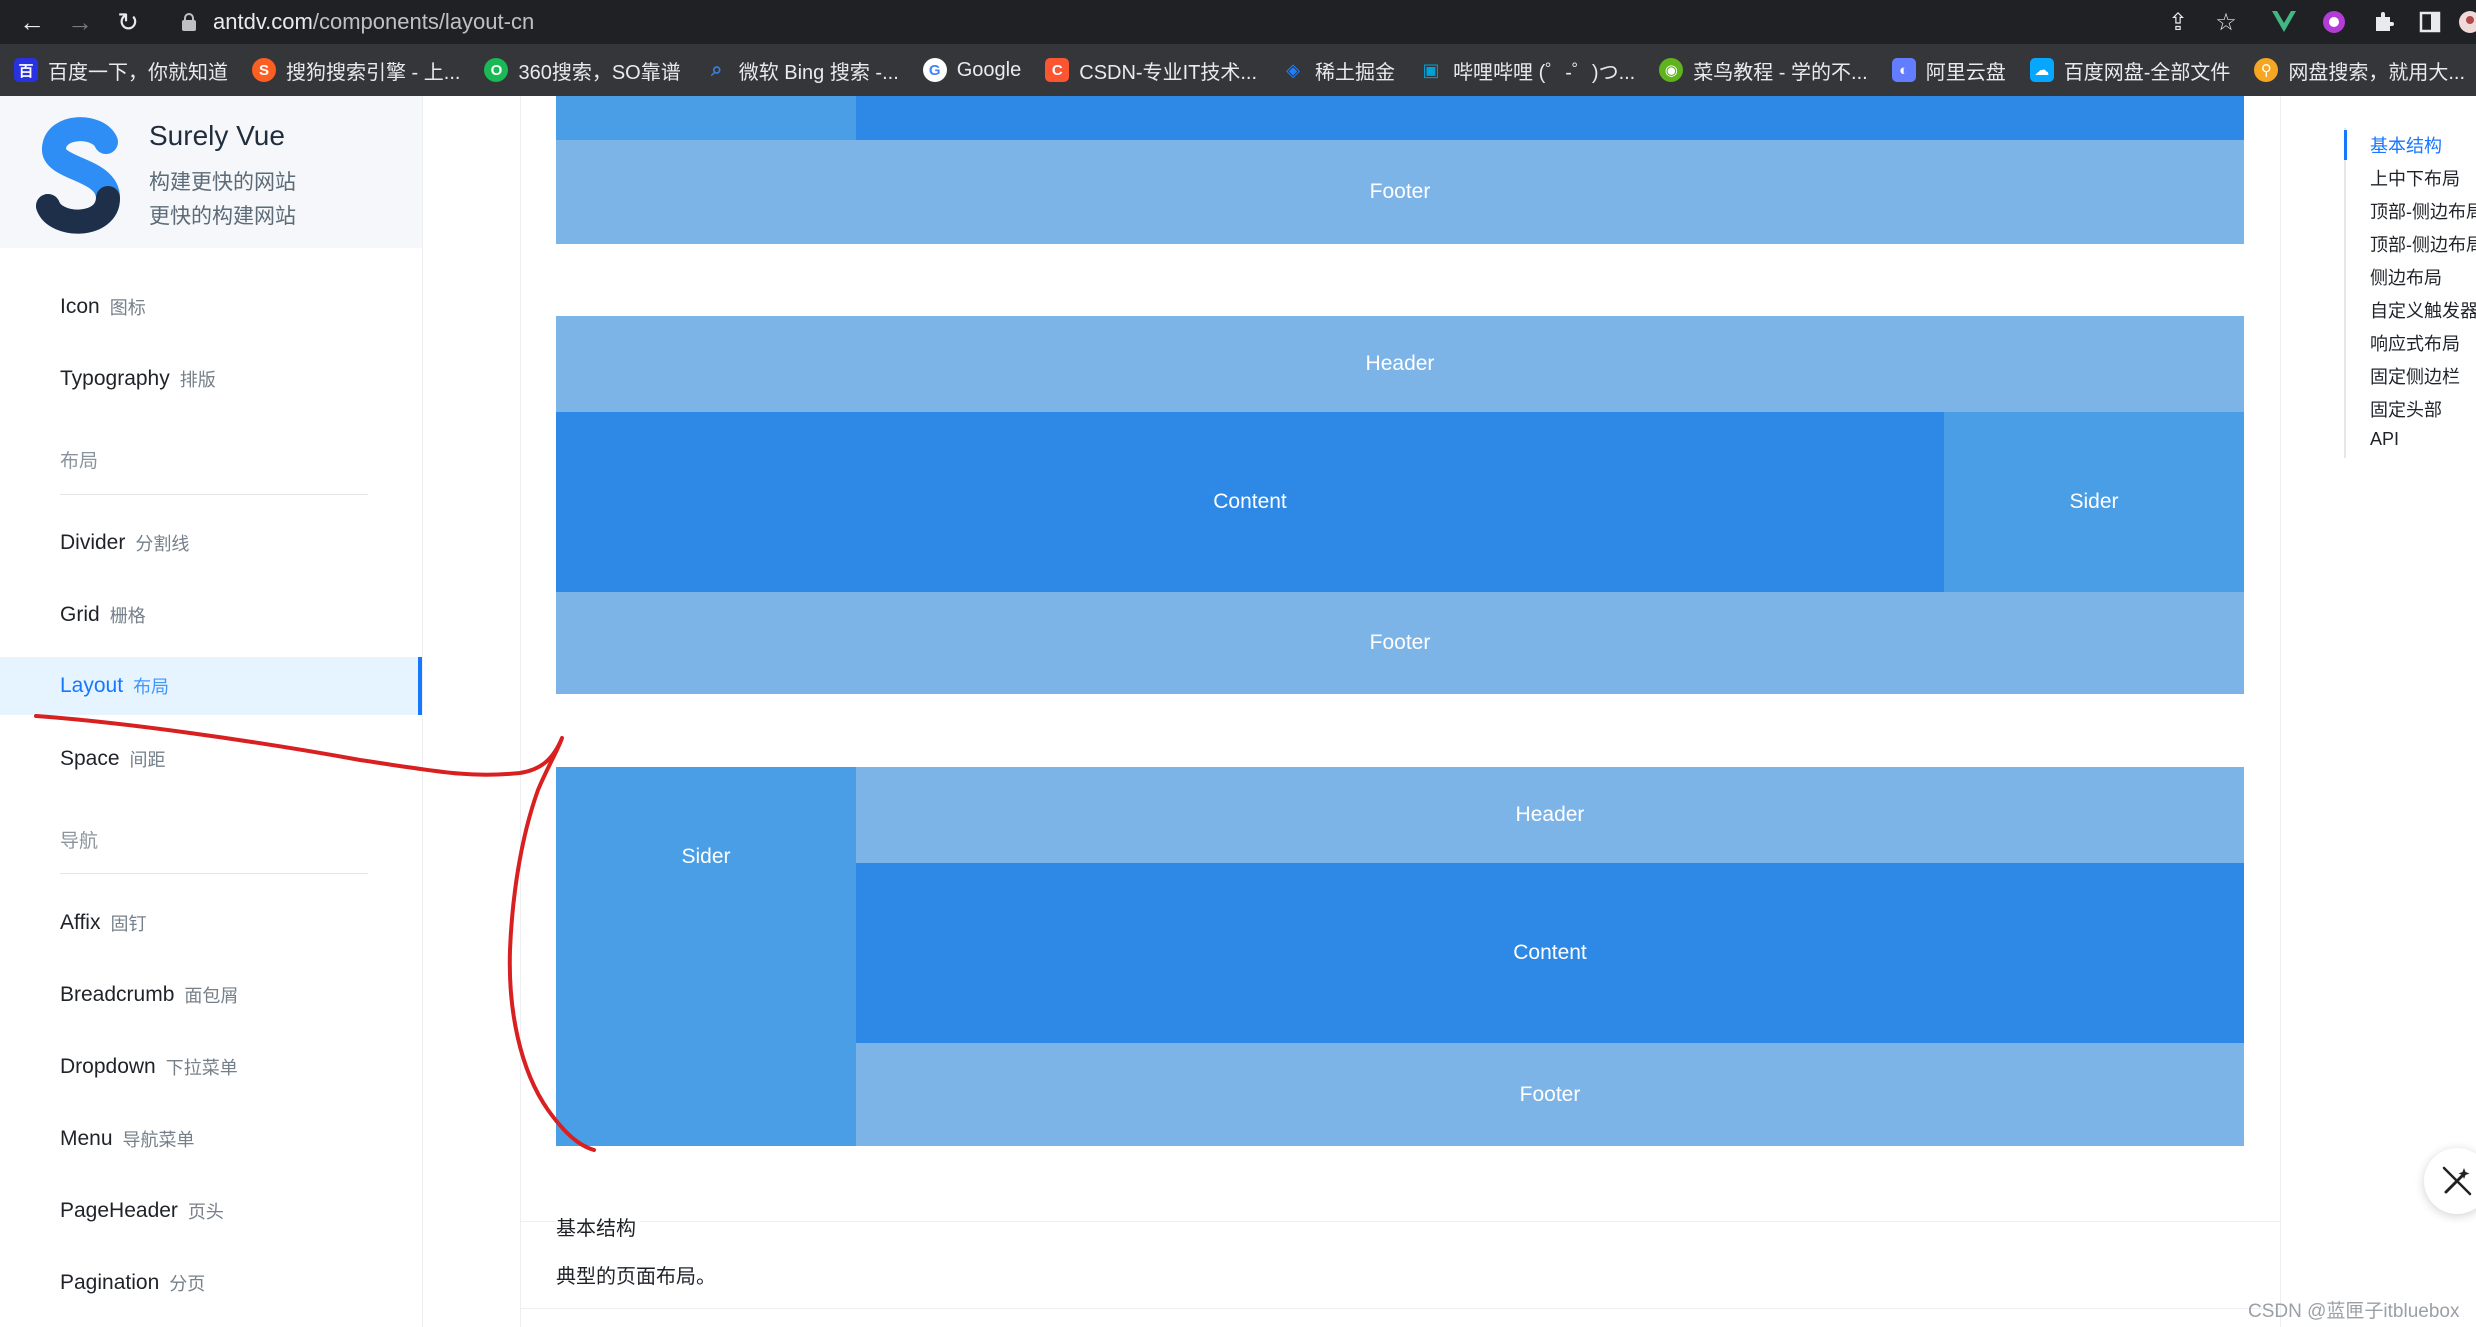  I want to click on menu-item-pagination: Pagination 分页, so click(211, 1283).